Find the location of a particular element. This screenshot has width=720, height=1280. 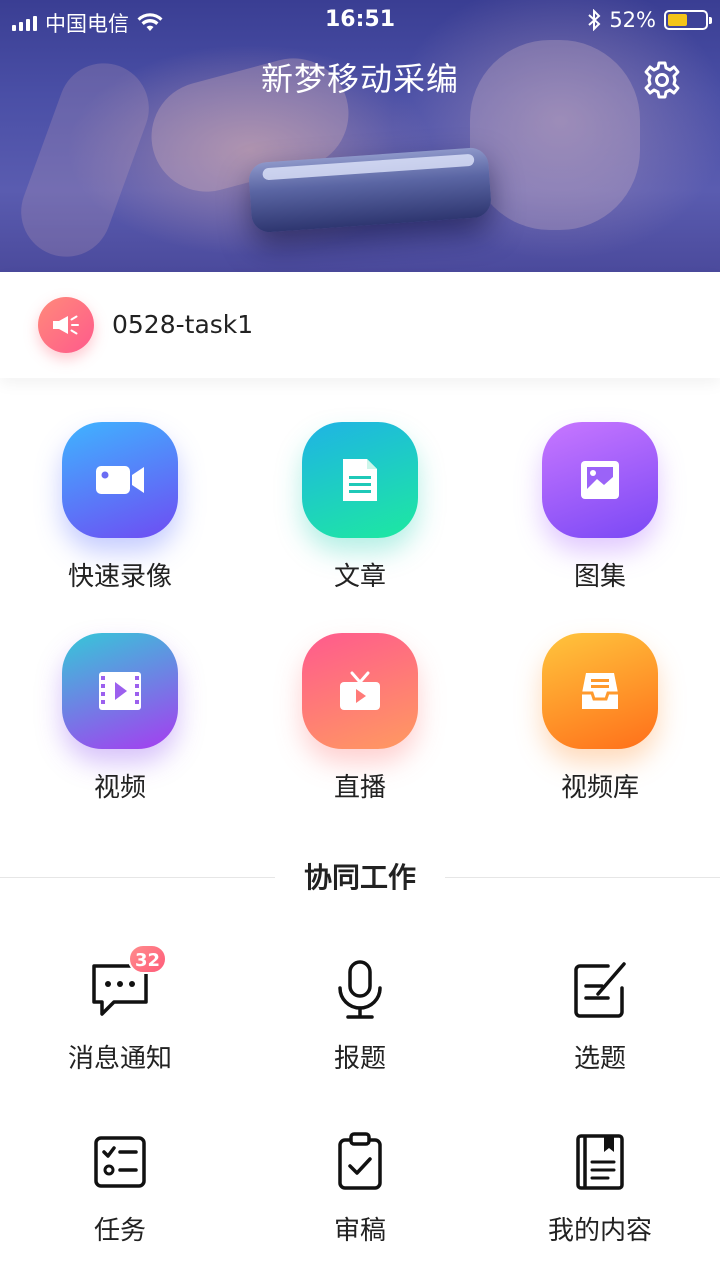

feature-gallery: 图集 is located at coordinates (600, 507).